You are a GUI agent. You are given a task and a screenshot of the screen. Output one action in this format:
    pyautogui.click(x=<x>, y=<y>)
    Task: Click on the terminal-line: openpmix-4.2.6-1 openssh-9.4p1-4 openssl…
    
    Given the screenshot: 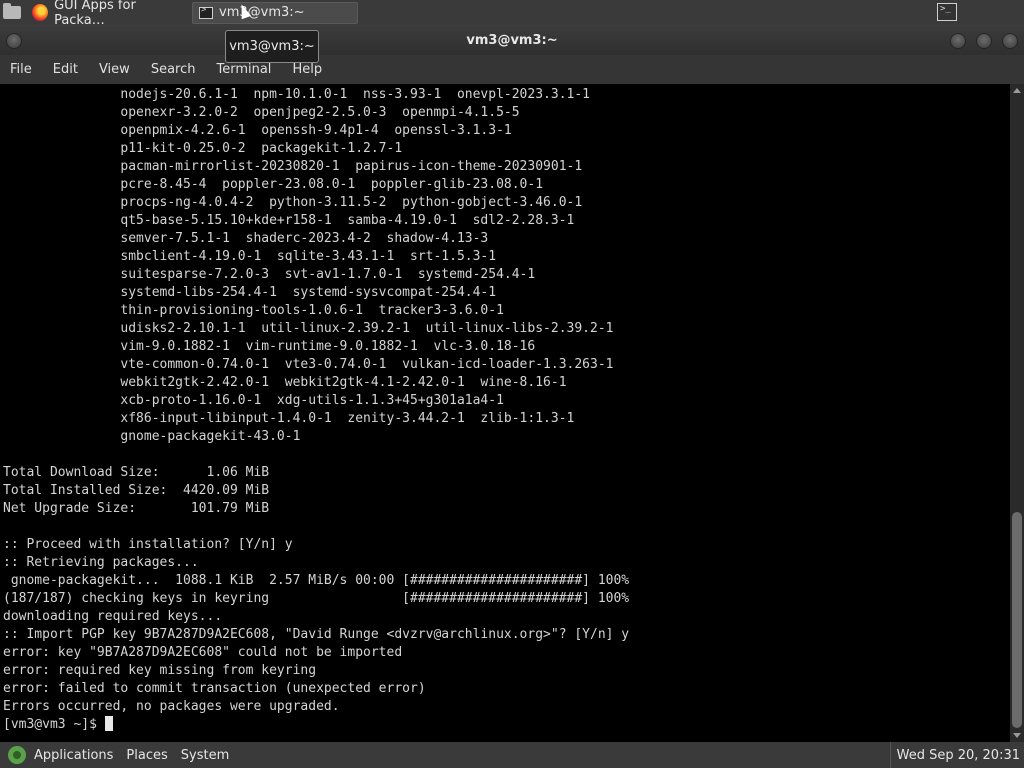 What is the action you would take?
    pyautogui.click(x=257, y=130)
    